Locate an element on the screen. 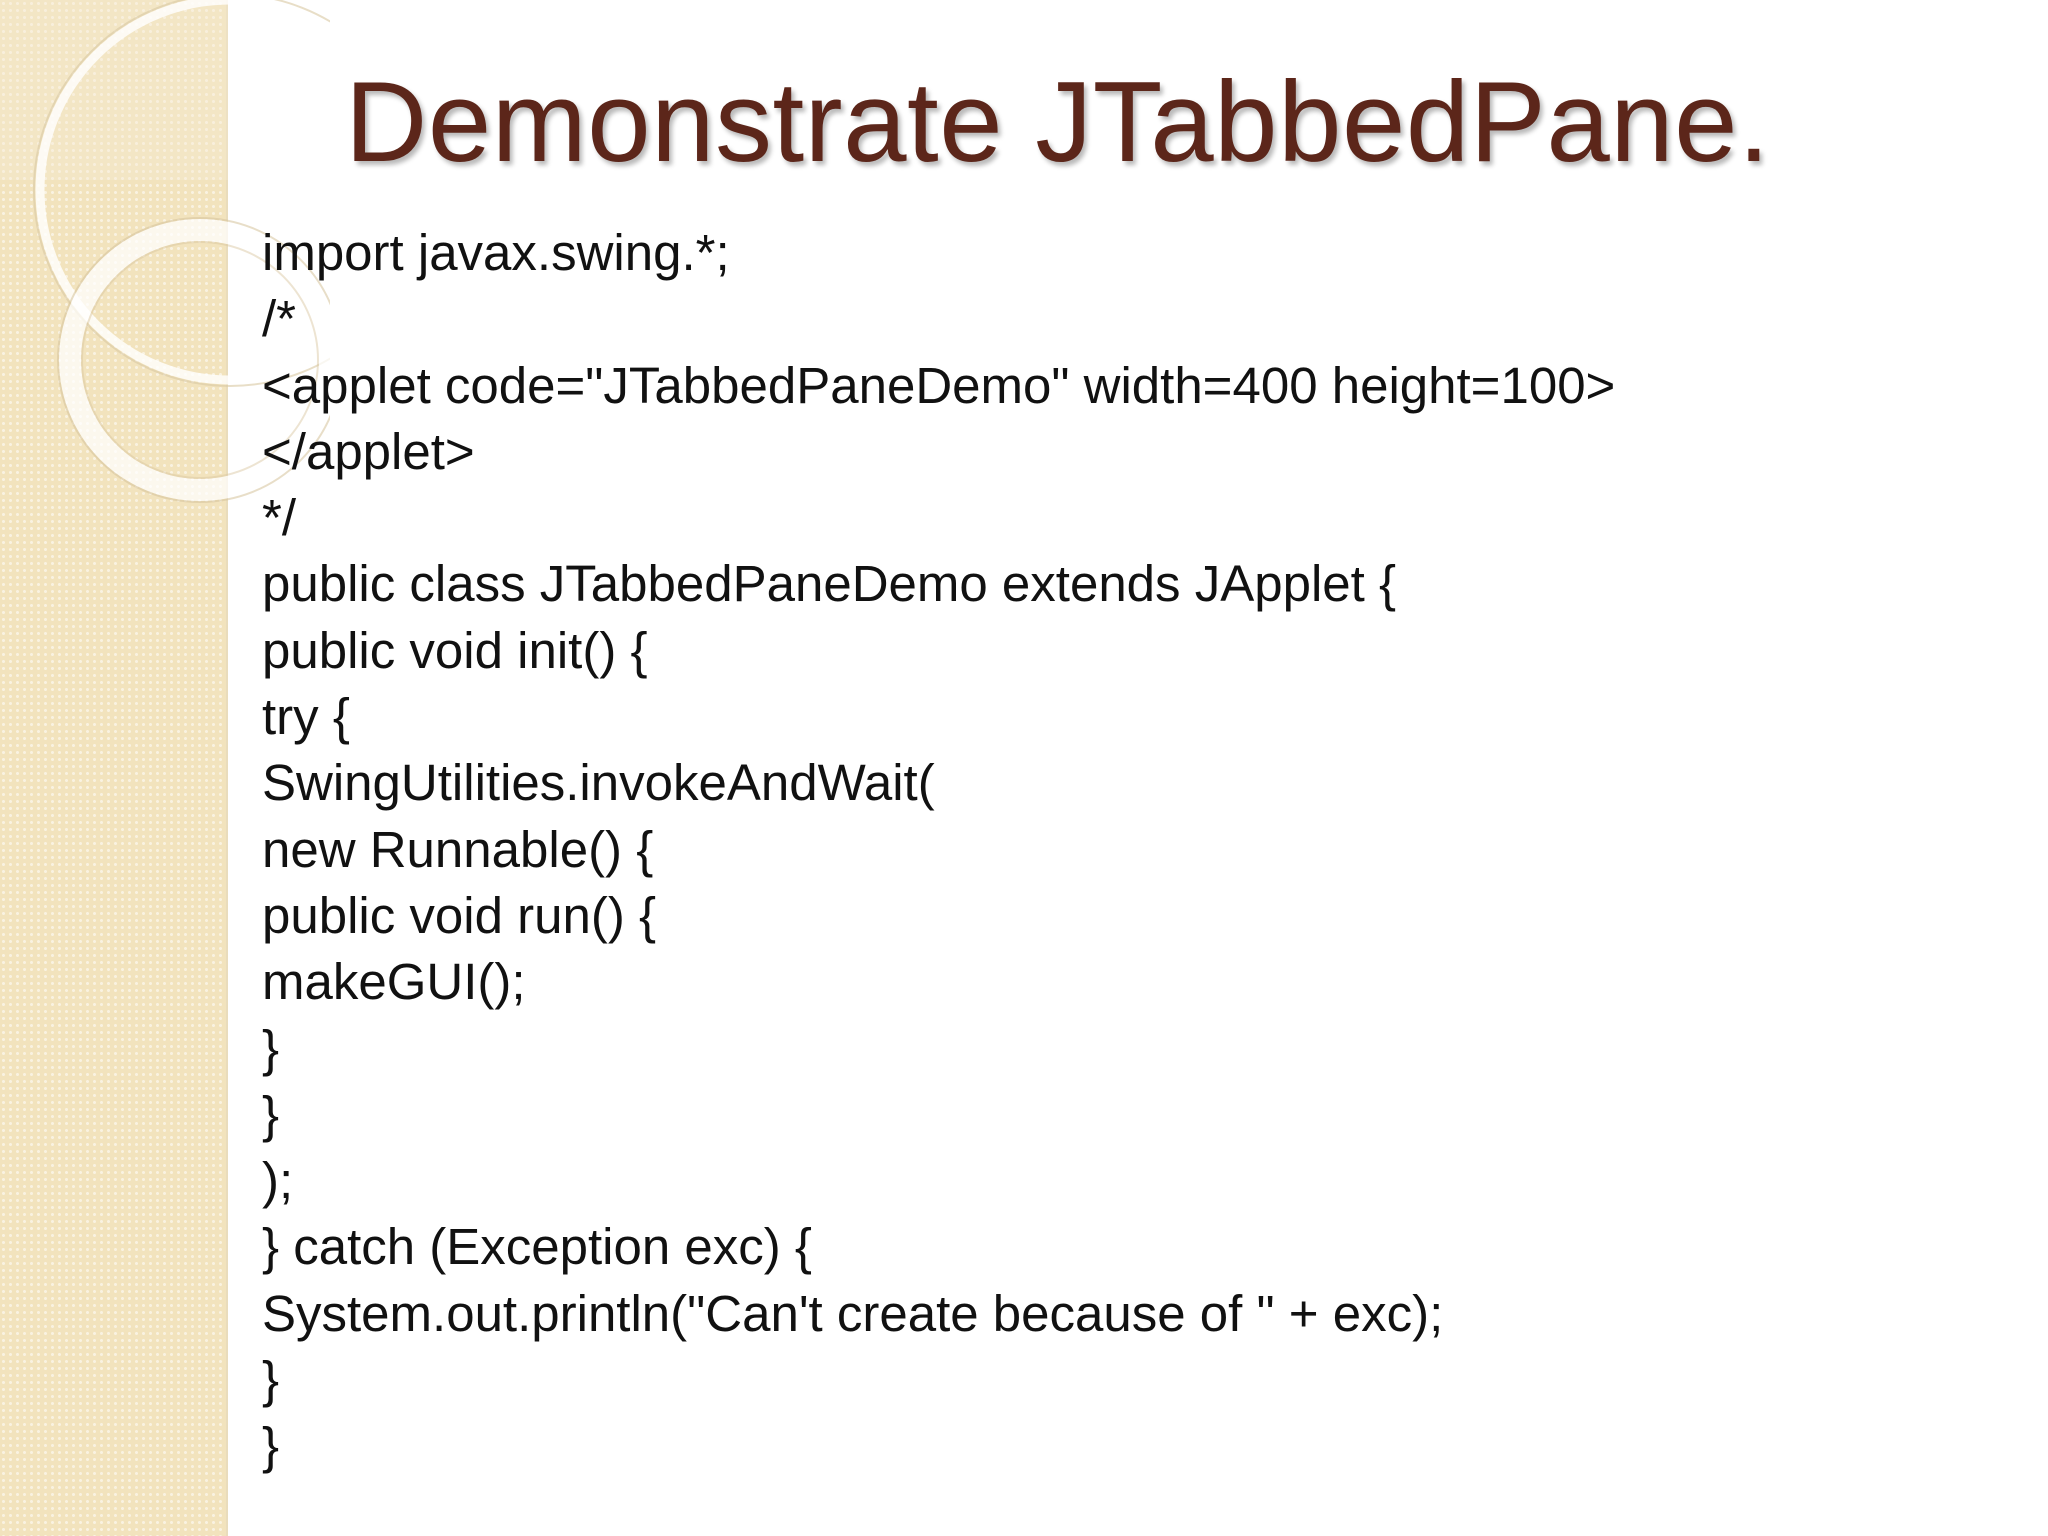  code-line: public void run() { is located at coordinates (459, 915).